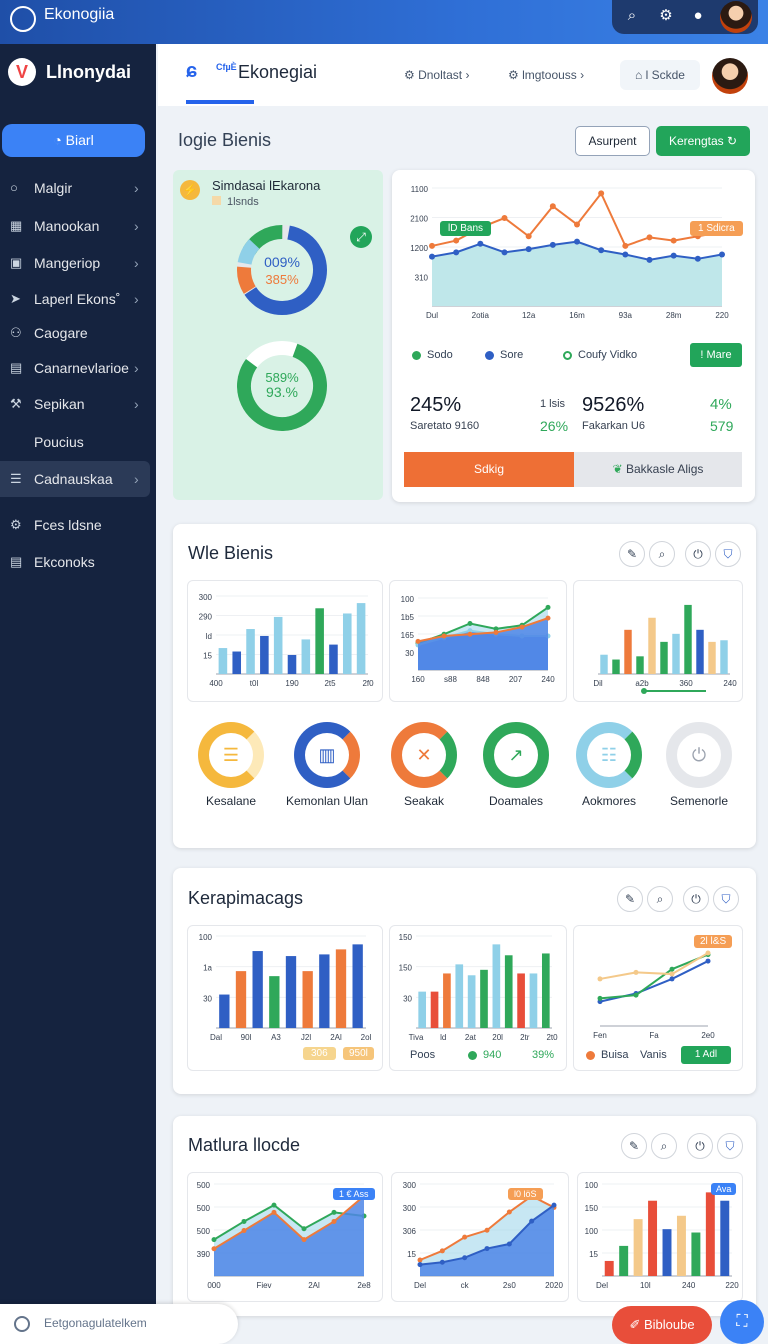 This screenshot has width=768, height=1344. I want to click on line-chart-s1c2: 160 s88 848 207 240 100 1b5 165 30, so click(478, 639).